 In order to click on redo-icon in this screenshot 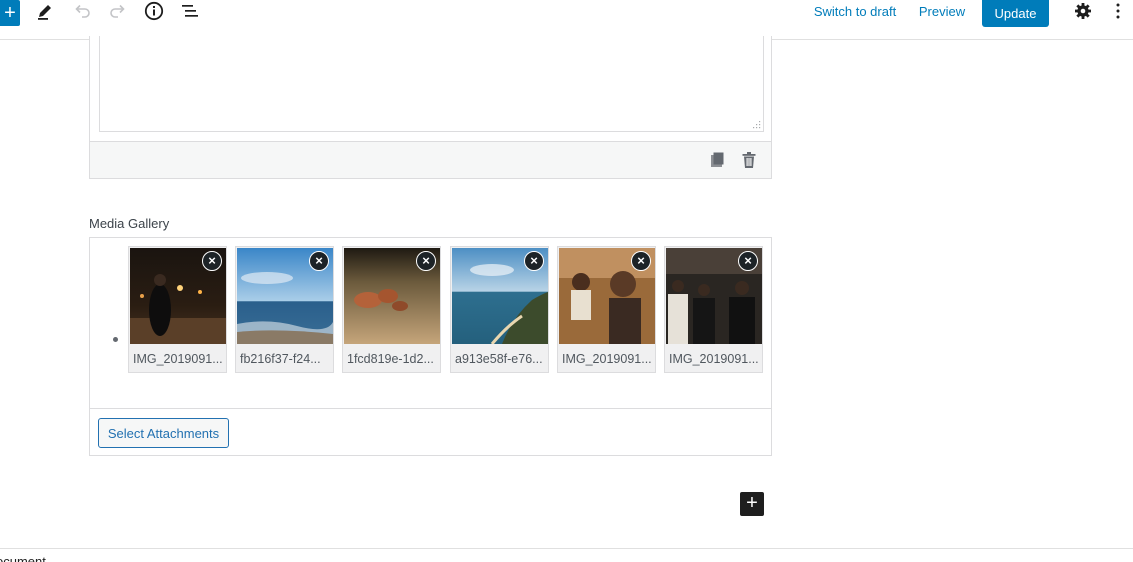, I will do `click(117, 11)`.